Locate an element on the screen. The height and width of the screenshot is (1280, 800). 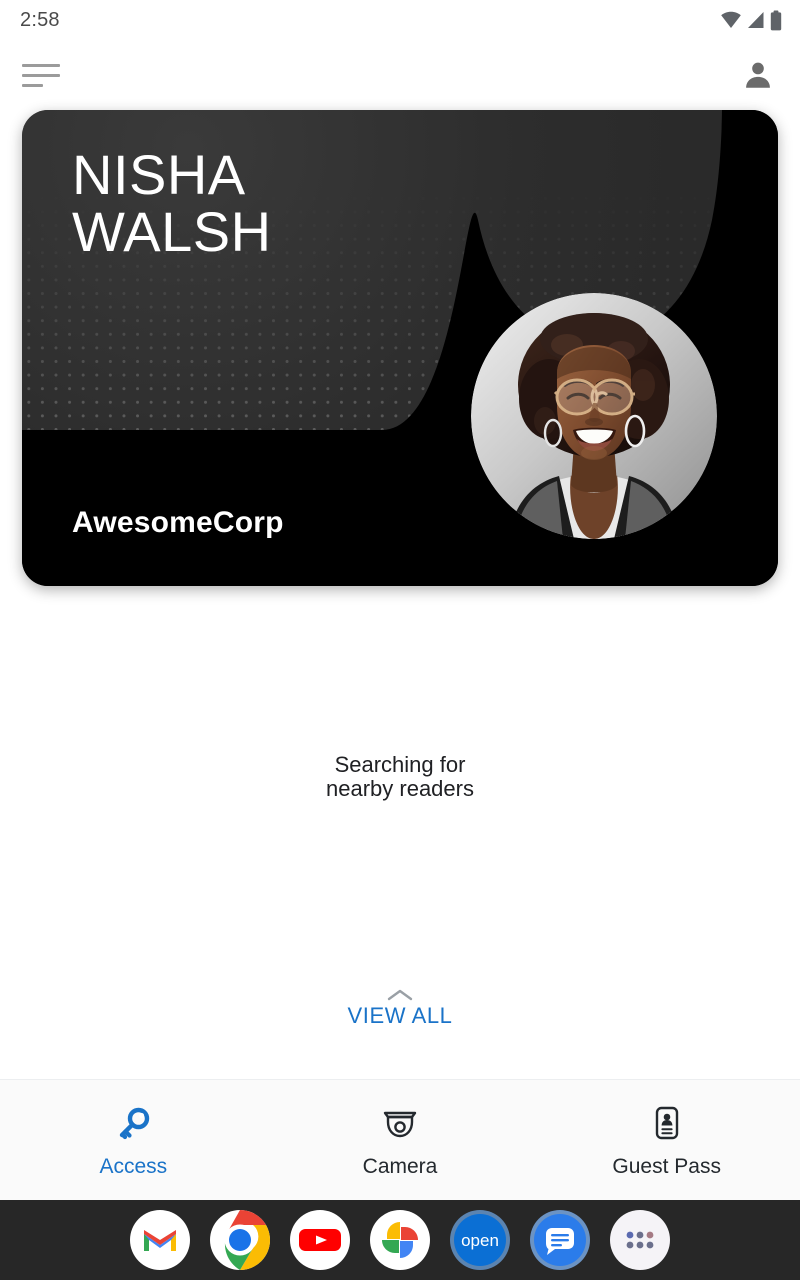
nisha-walsh-photo is located at coordinates (594, 416).